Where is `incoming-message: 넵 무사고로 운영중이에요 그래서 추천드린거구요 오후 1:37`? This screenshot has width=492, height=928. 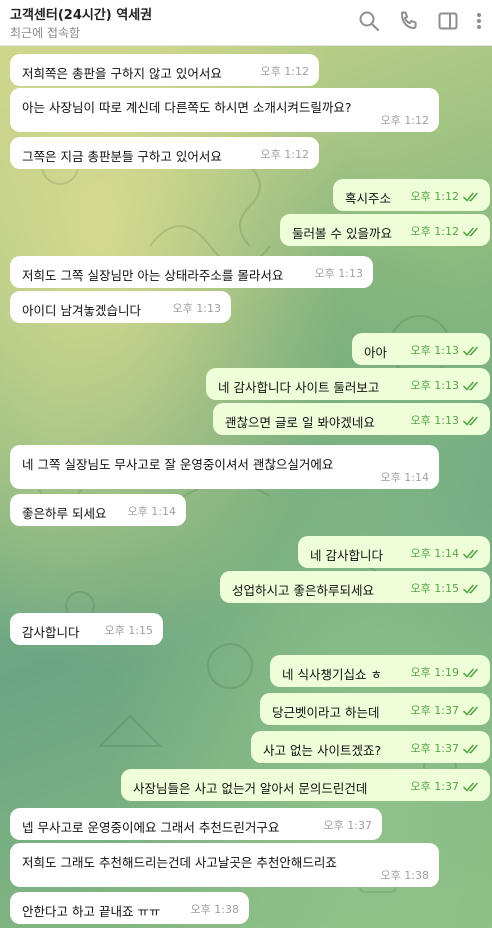 incoming-message: 넵 무사고로 운영중이에요 그래서 추천드린거구요 오후 1:37 is located at coordinates (196, 824).